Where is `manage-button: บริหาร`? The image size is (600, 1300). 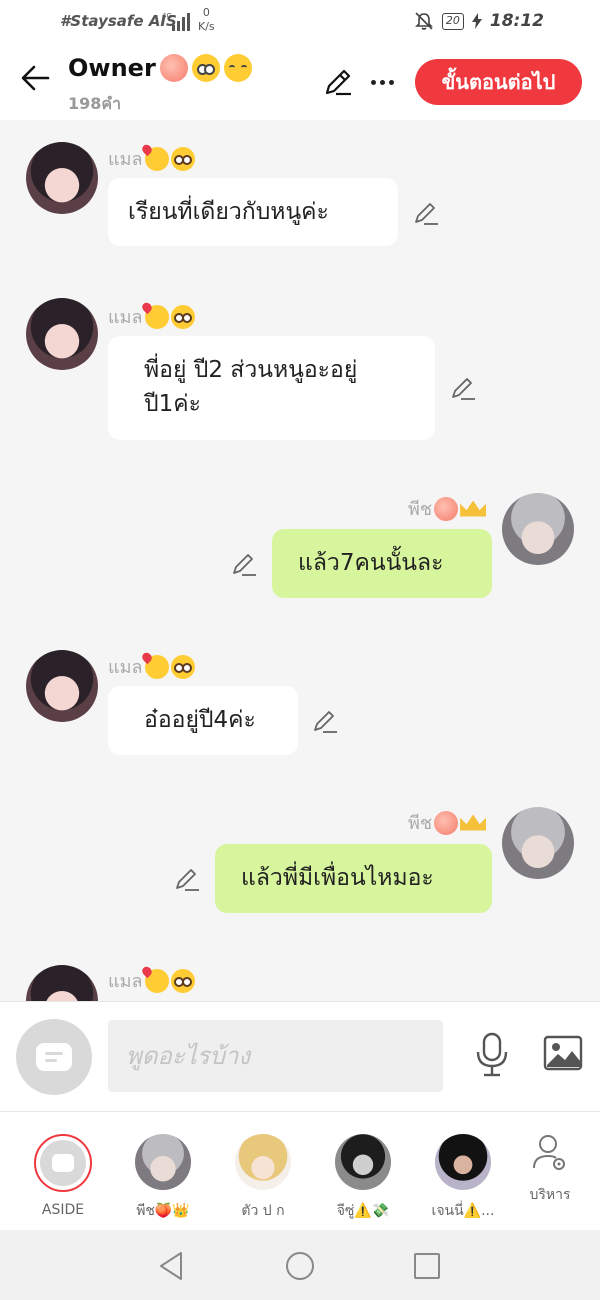 manage-button: บริหาร is located at coordinates (550, 1170).